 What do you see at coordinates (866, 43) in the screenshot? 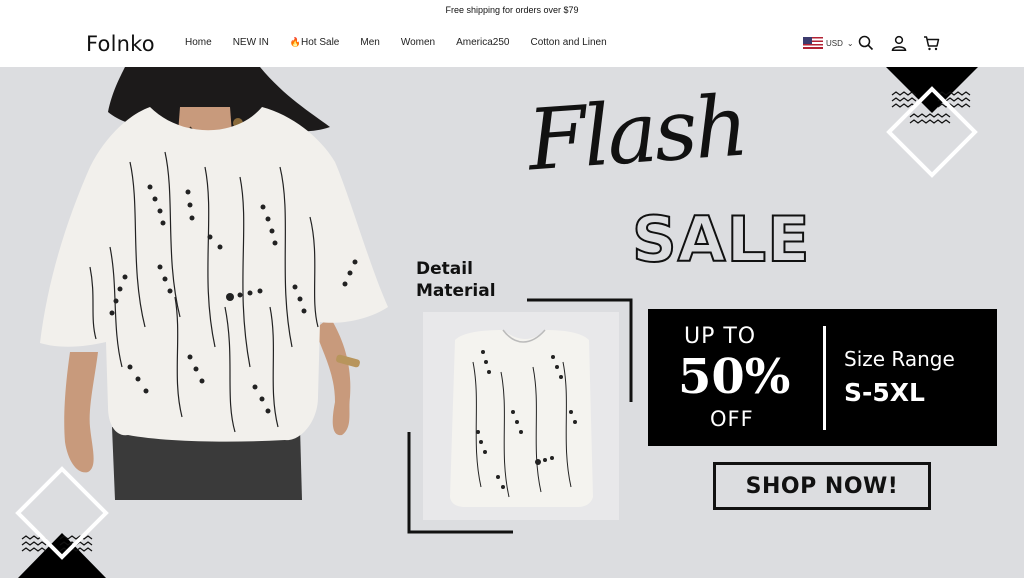
I see `search-icon` at bounding box center [866, 43].